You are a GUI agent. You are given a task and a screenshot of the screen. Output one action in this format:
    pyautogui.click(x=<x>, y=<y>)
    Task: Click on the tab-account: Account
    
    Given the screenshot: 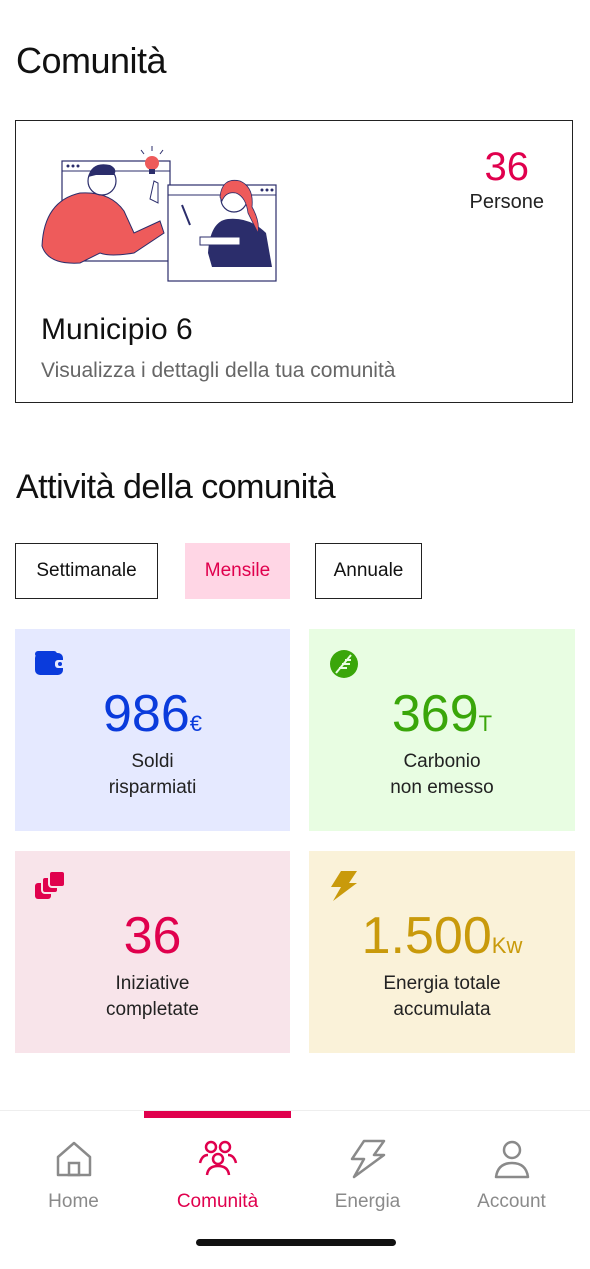 What is the action you would take?
    pyautogui.click(x=511, y=1166)
    